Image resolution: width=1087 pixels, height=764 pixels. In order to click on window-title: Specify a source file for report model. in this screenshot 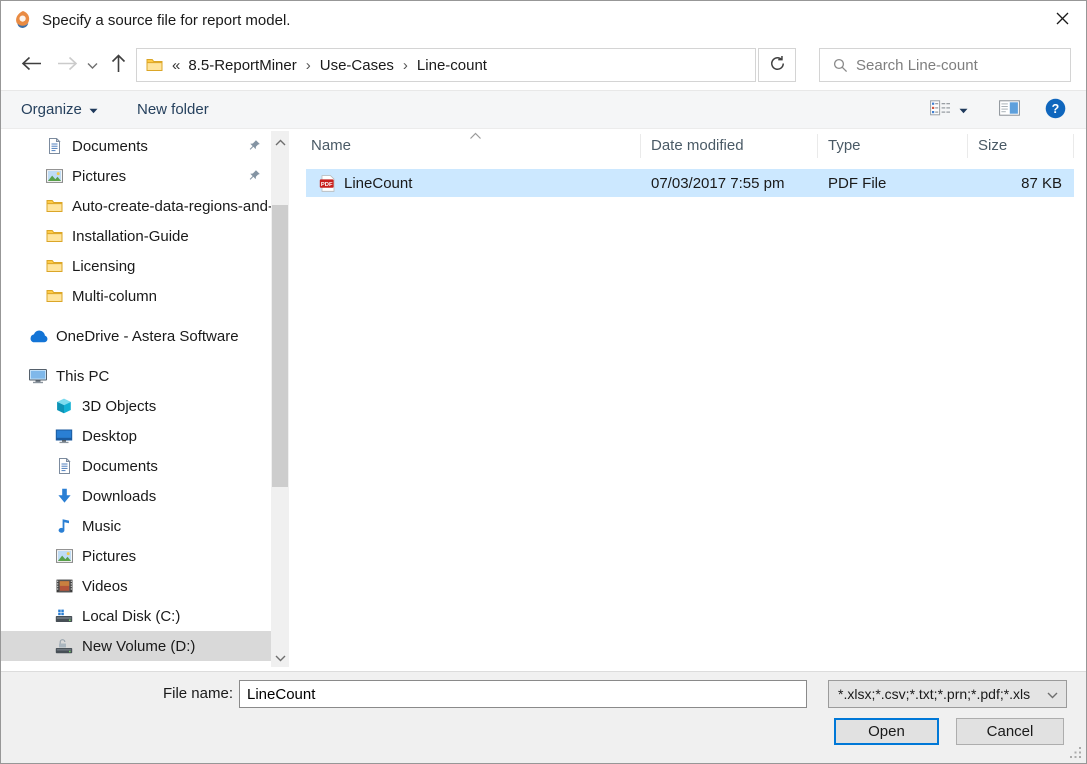, I will do `click(166, 20)`.